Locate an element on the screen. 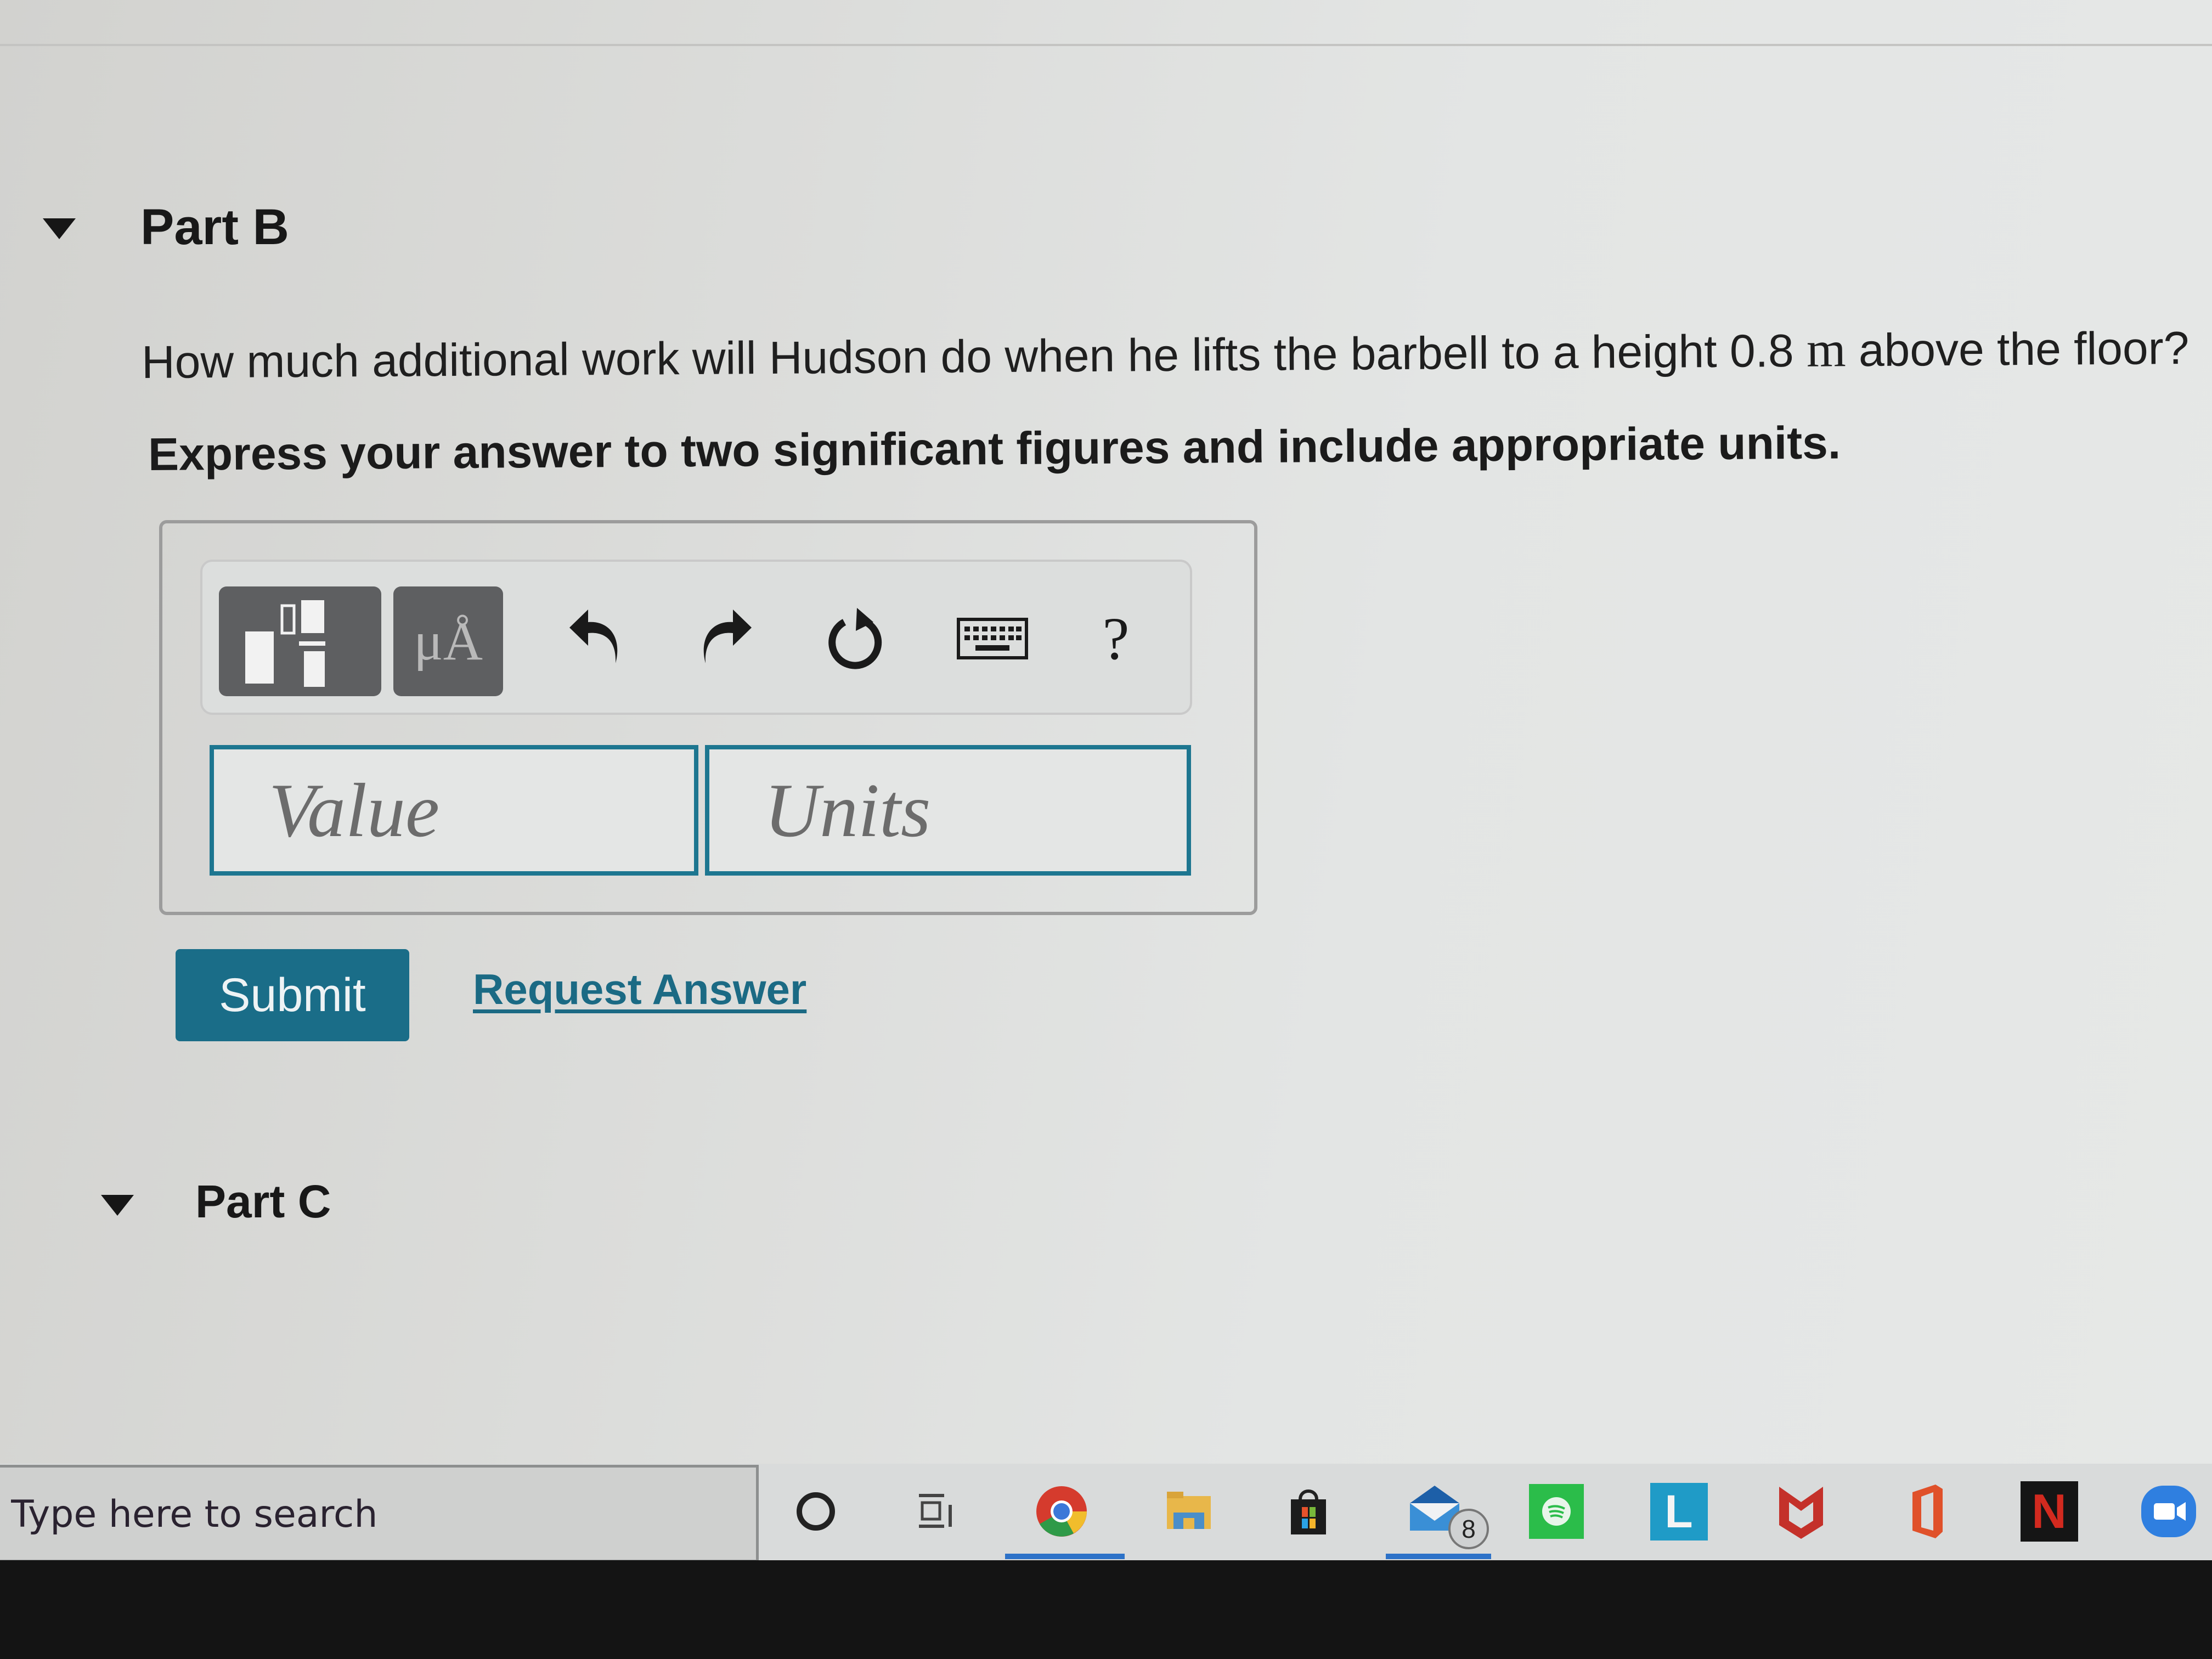 This screenshot has height=1659, width=2212. zoom-button is located at coordinates (2169, 1511).